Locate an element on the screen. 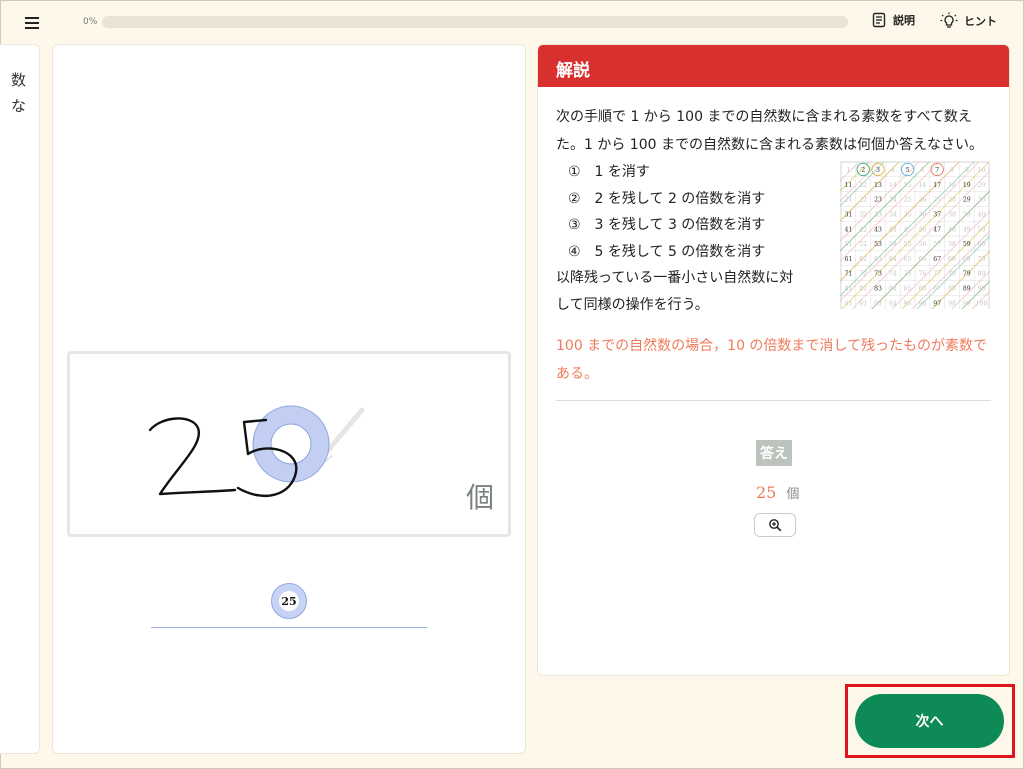  hint-button: ヒント is located at coordinates (968, 21).